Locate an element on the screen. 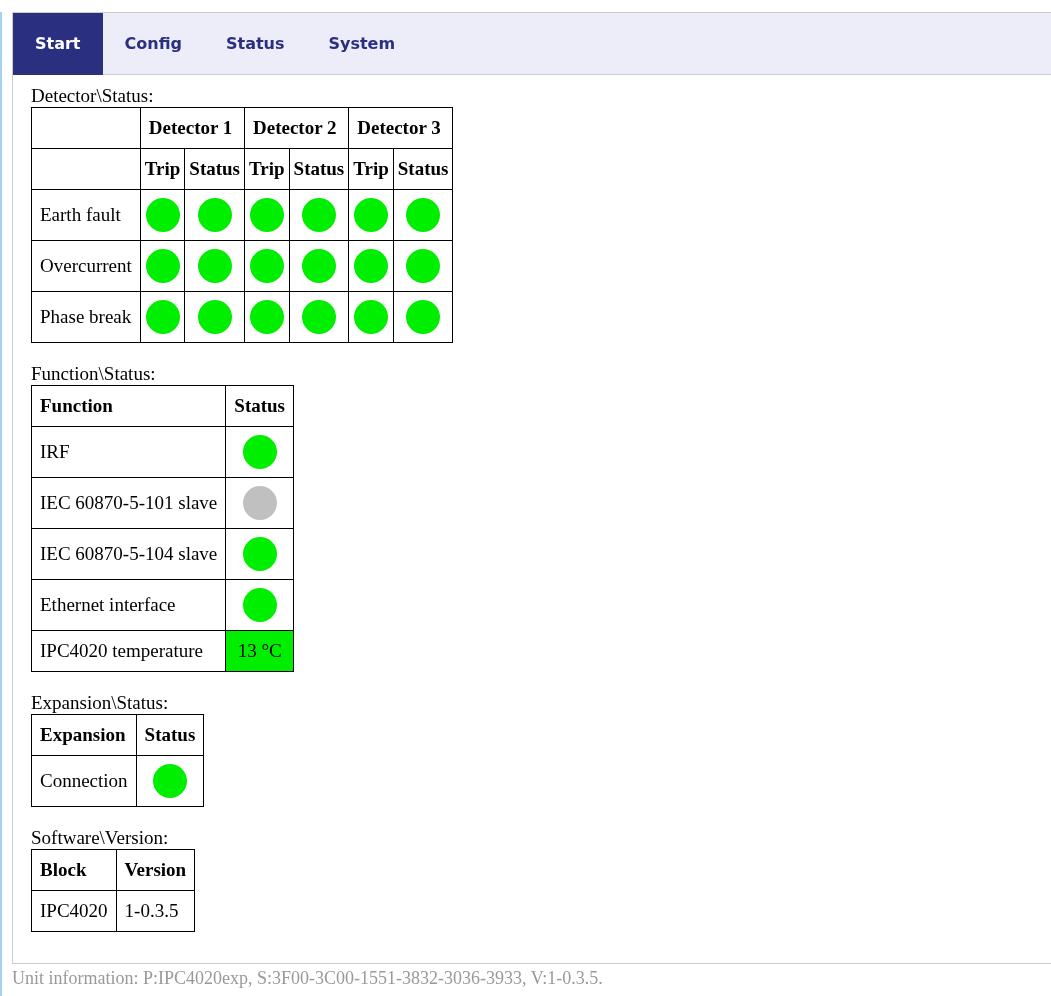 Image resolution: width=1051 pixels, height=996 pixels. tab: Status is located at coordinates (255, 44).